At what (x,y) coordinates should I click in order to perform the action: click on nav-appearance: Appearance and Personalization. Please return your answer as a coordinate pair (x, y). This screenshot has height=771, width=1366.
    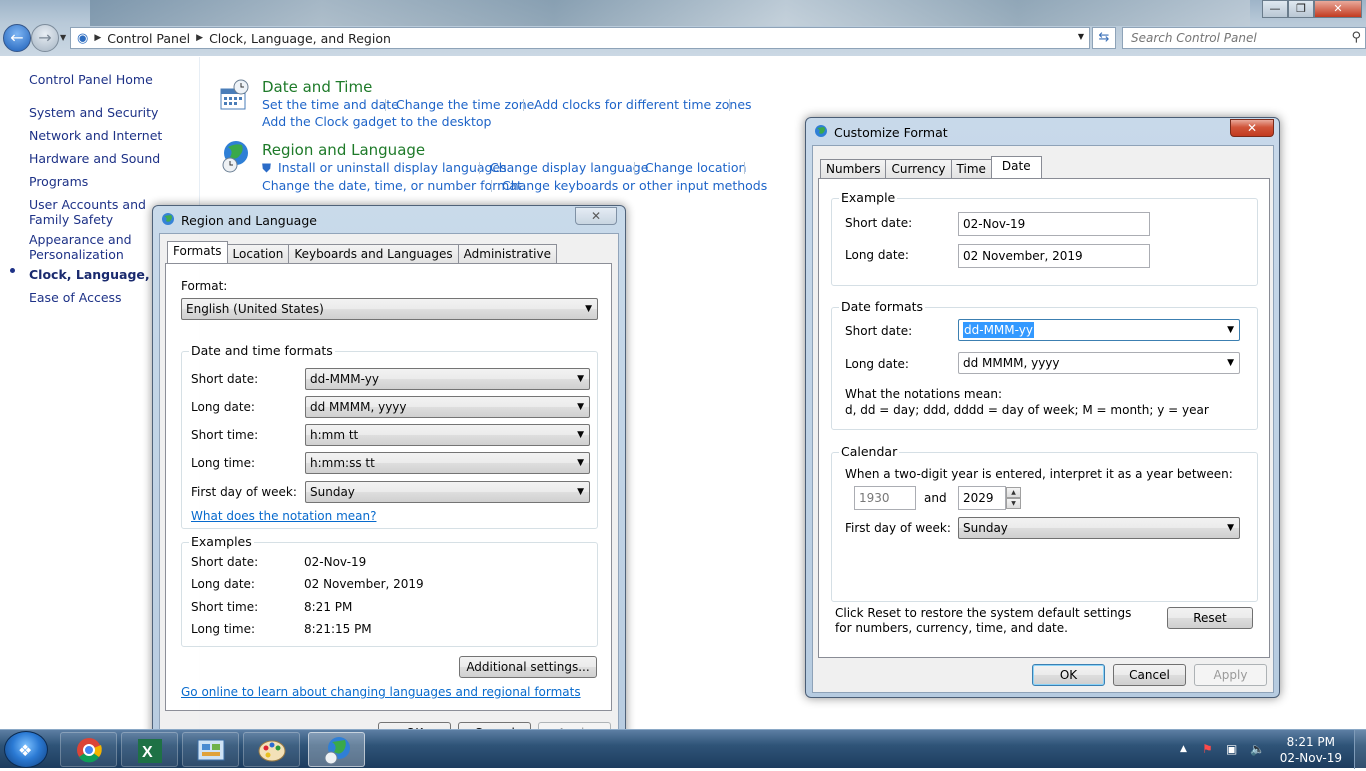
    Looking at the image, I should click on (89, 247).